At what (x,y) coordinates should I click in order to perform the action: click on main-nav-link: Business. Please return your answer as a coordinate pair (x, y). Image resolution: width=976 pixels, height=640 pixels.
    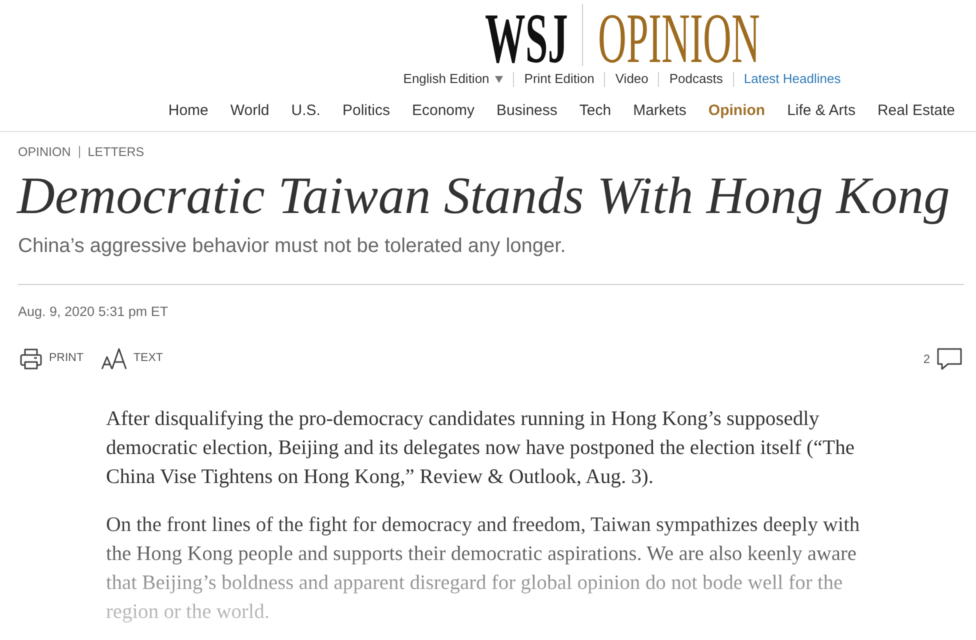
    Looking at the image, I should click on (527, 111).